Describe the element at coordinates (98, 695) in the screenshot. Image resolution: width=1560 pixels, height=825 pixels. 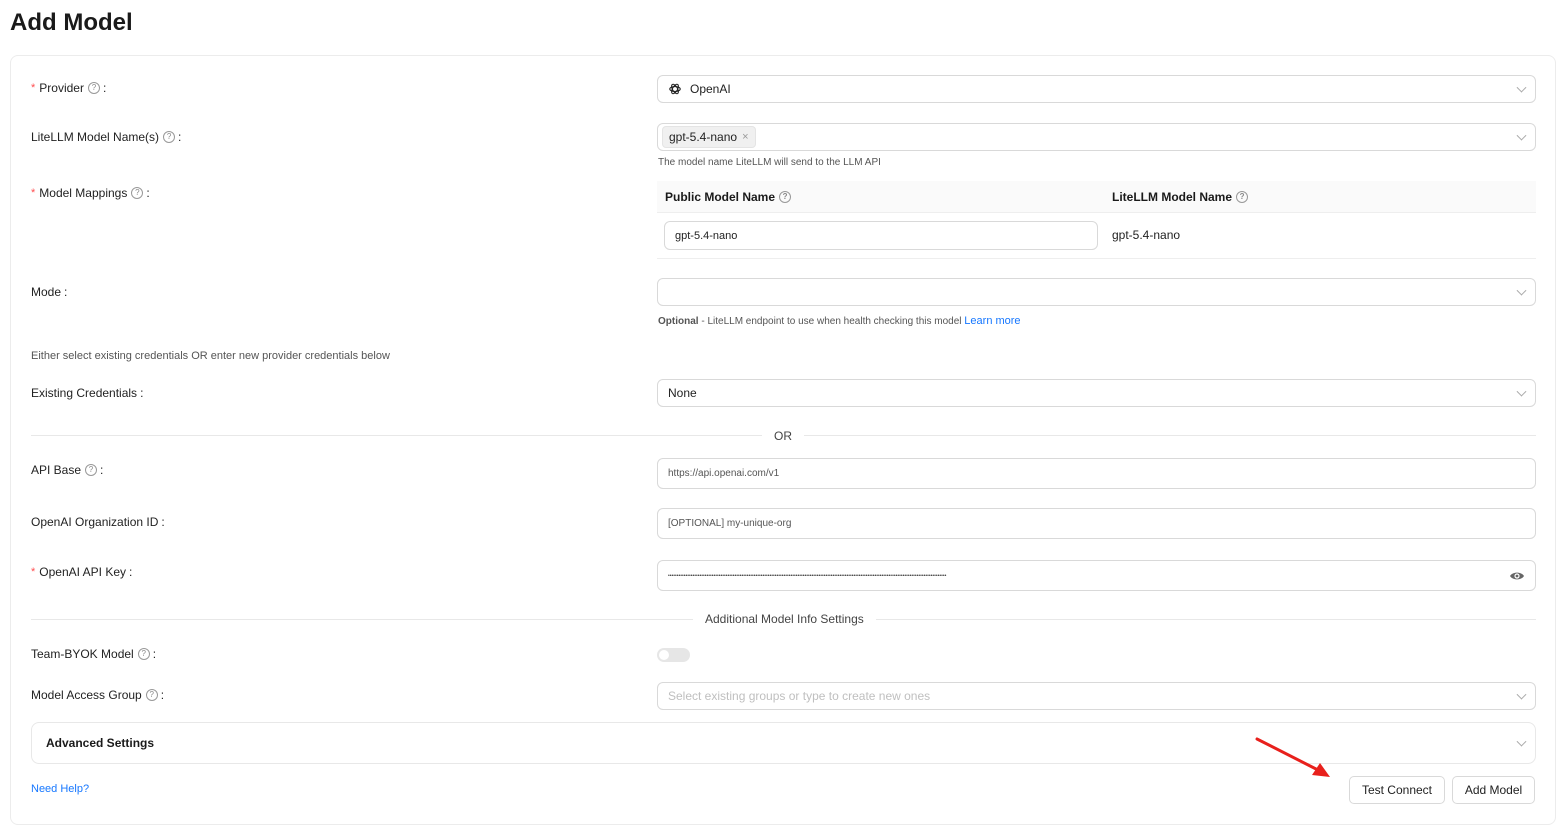
I see `access-group-label: Model Access Group ?:` at that location.